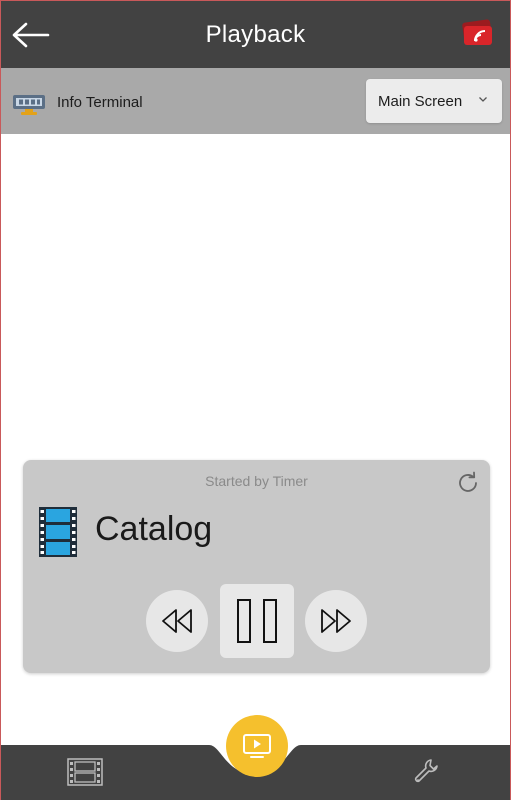 The height and width of the screenshot is (800, 511). What do you see at coordinates (100, 102) in the screenshot?
I see `device-name: Info Terminal` at bounding box center [100, 102].